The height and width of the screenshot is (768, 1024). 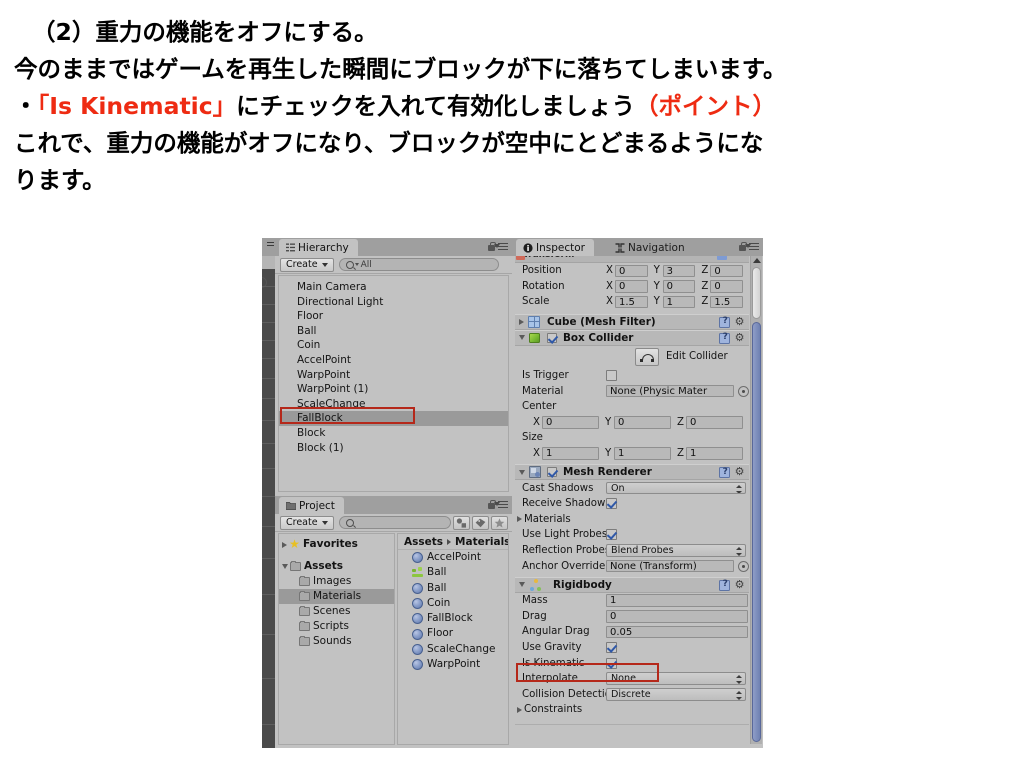 What do you see at coordinates (453, 557) in the screenshot?
I see `asset-item-accelpoint: AccelPoint` at bounding box center [453, 557].